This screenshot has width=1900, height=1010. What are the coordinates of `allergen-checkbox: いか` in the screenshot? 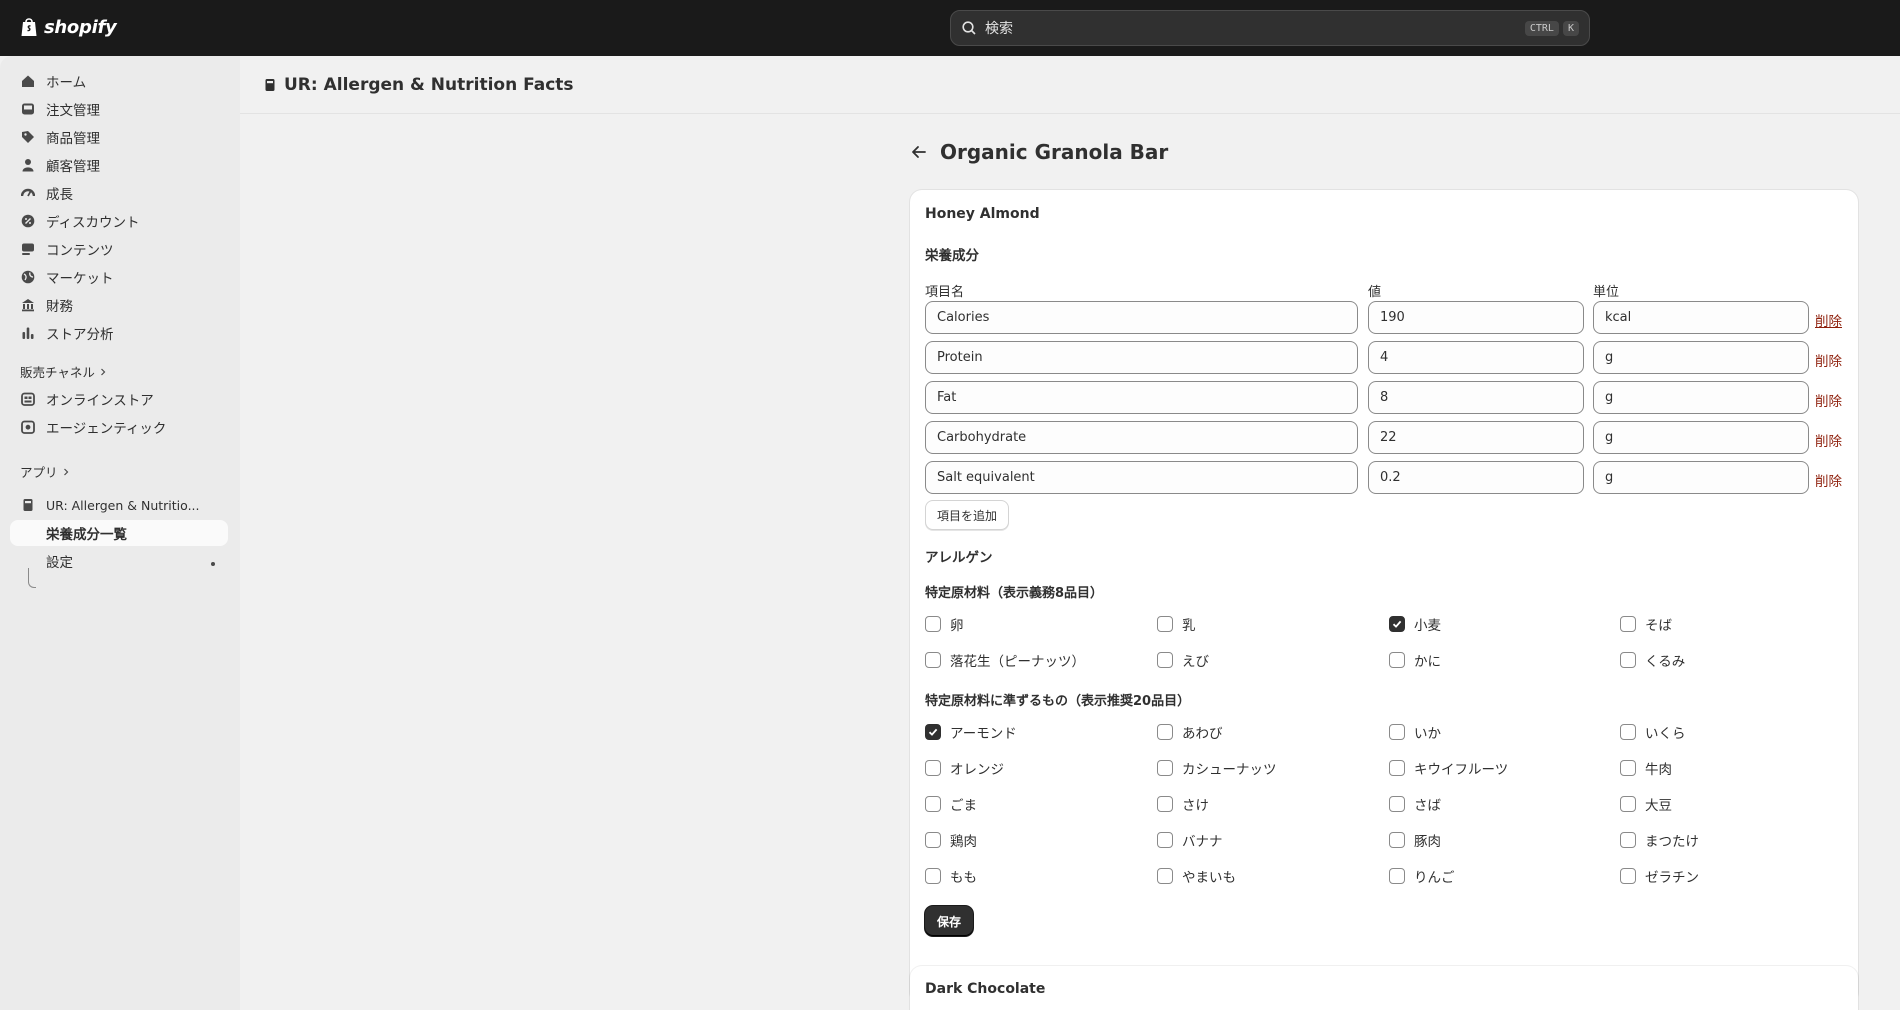 It's located at (1415, 732).